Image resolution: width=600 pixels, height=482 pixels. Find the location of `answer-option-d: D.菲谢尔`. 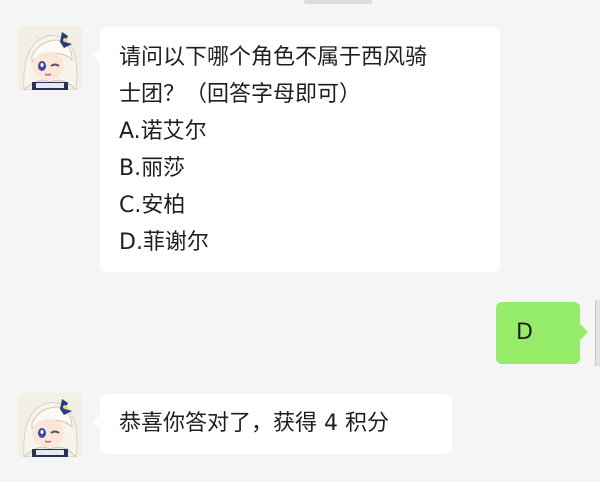

answer-option-d: D.菲谢尔 is located at coordinates (164, 242).